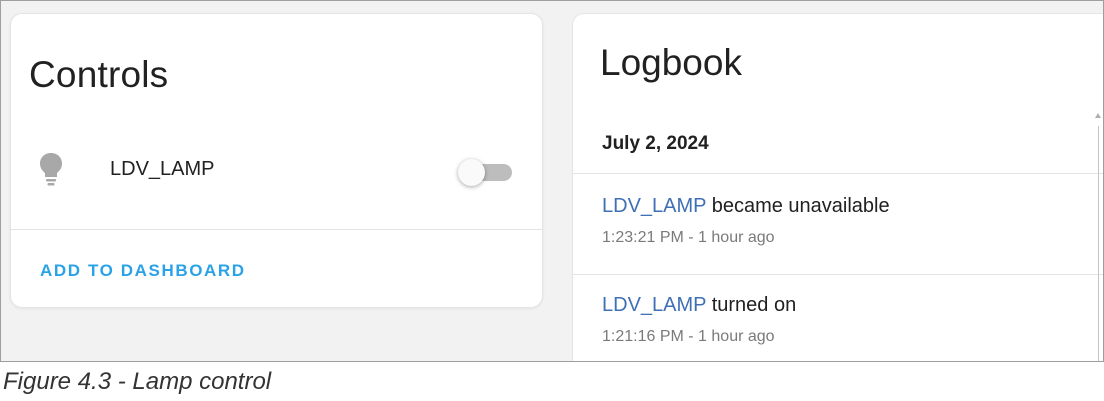  What do you see at coordinates (671, 62) in the screenshot?
I see `logbook-title: Logbook` at bounding box center [671, 62].